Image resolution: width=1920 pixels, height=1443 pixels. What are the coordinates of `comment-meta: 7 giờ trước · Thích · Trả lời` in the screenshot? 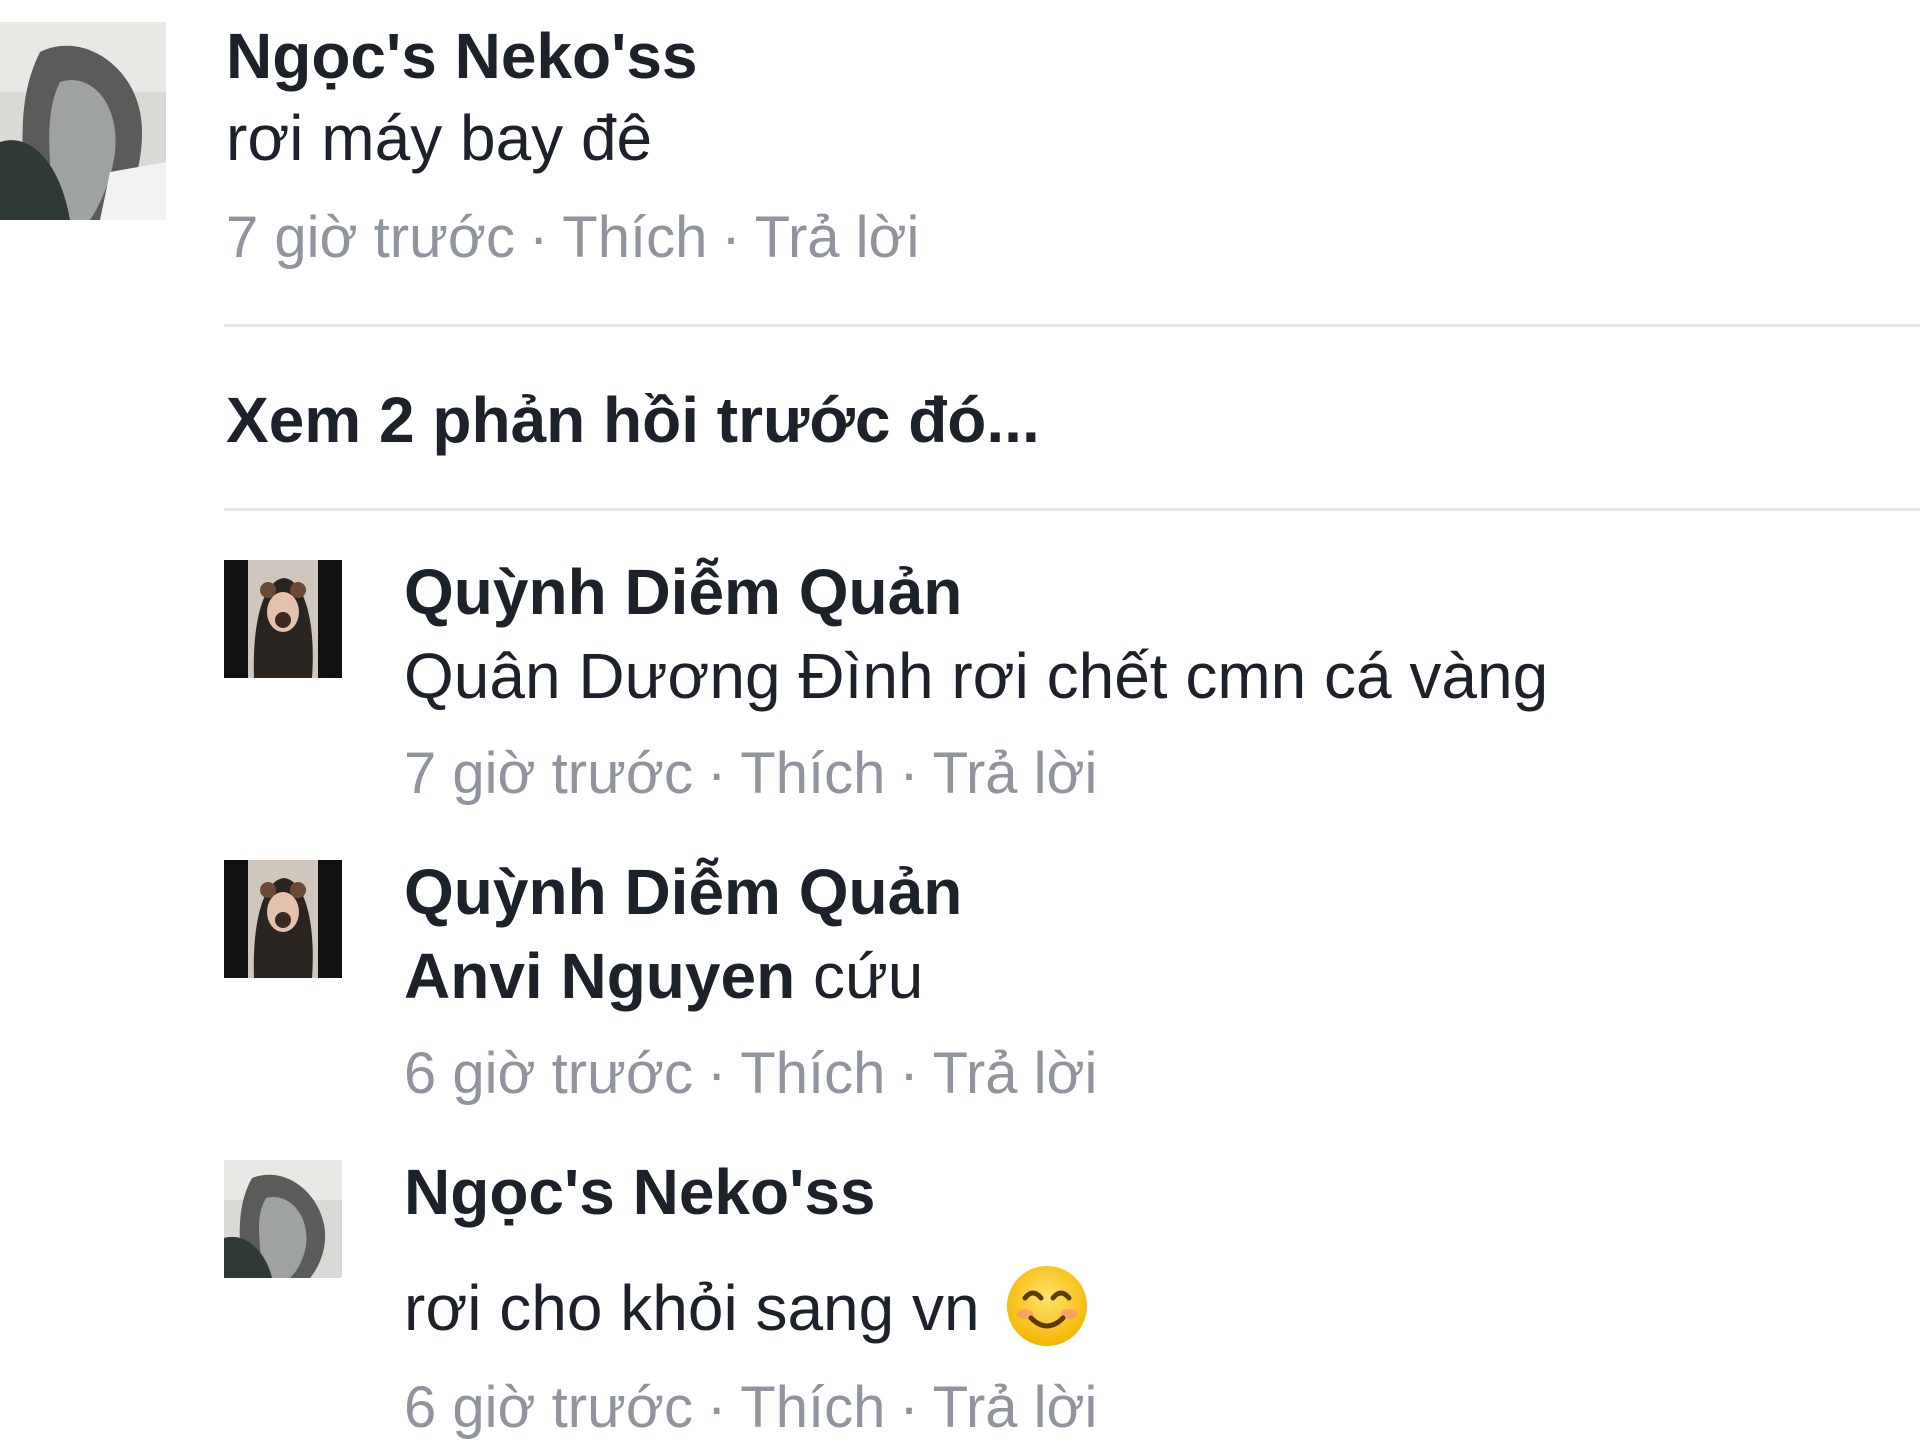 It's located at (572, 238).